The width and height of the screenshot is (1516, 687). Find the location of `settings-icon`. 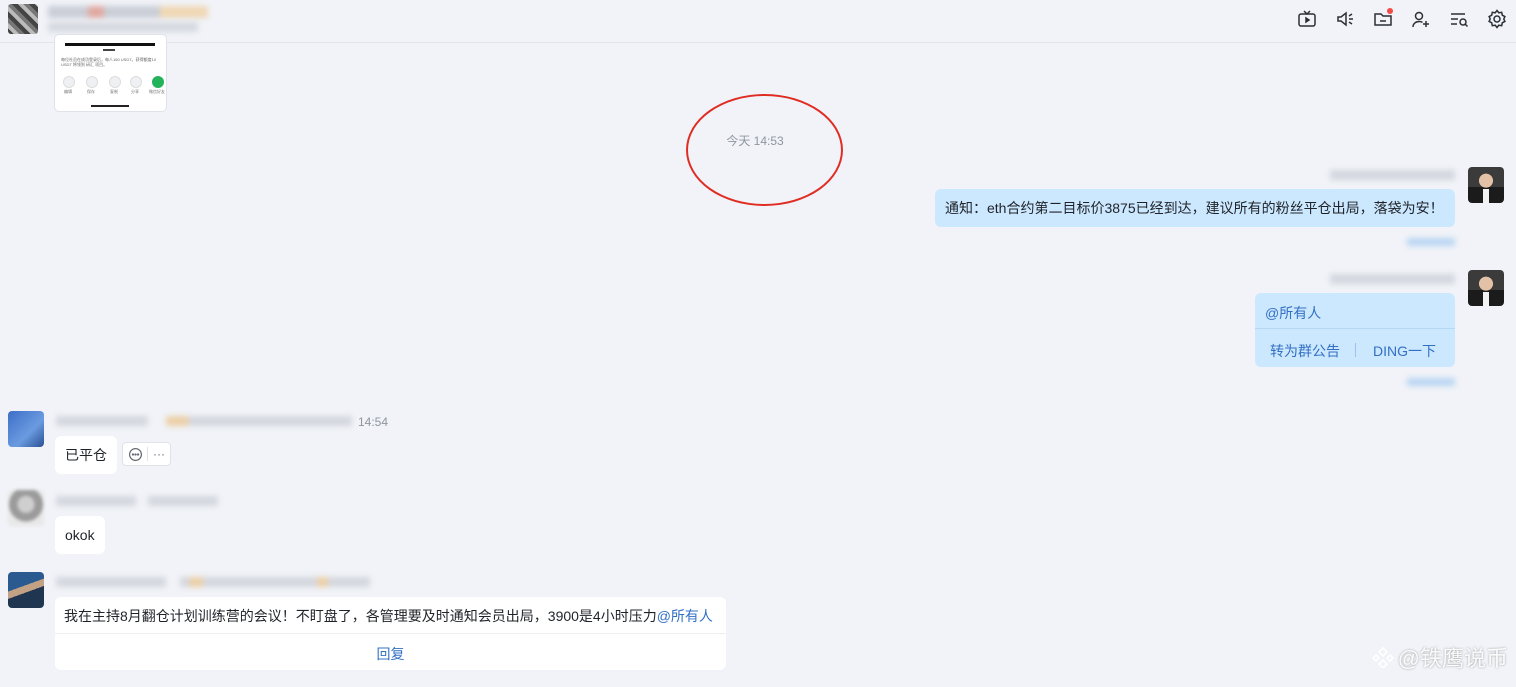

settings-icon is located at coordinates (1497, 19).